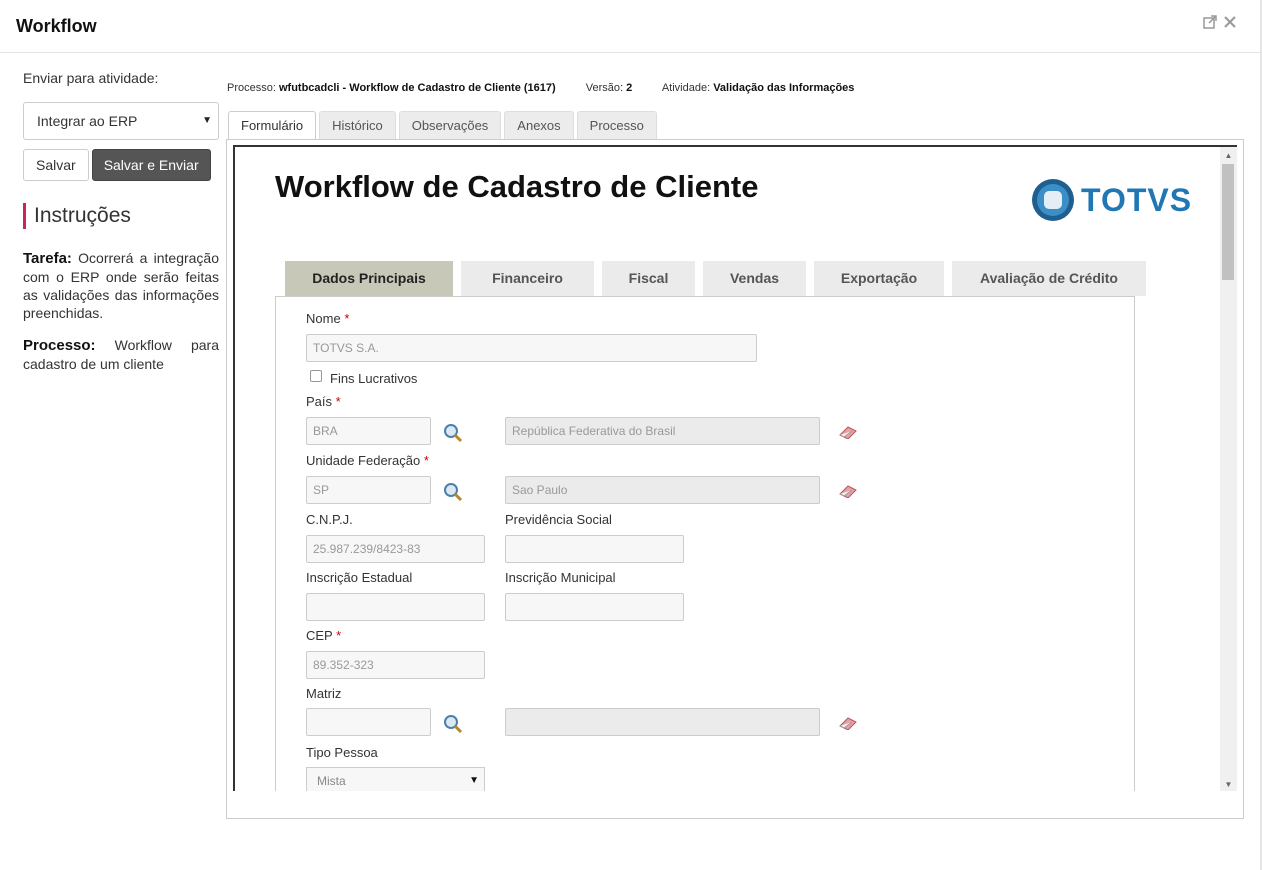 The width and height of the screenshot is (1262, 870). What do you see at coordinates (558, 519) in the screenshot?
I see `previdencia-label: Previdência Social` at bounding box center [558, 519].